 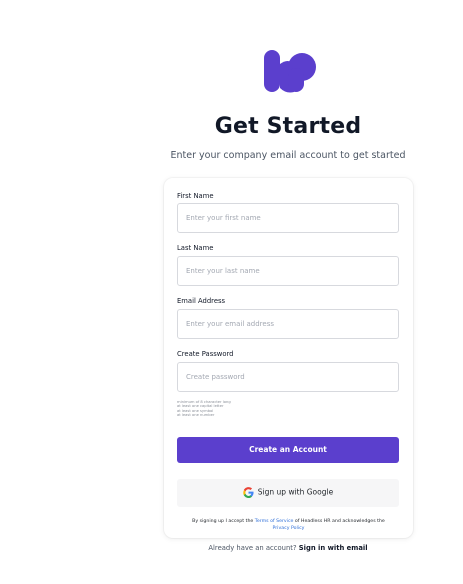 I want to click on first-name-label: First Name, so click(x=195, y=196).